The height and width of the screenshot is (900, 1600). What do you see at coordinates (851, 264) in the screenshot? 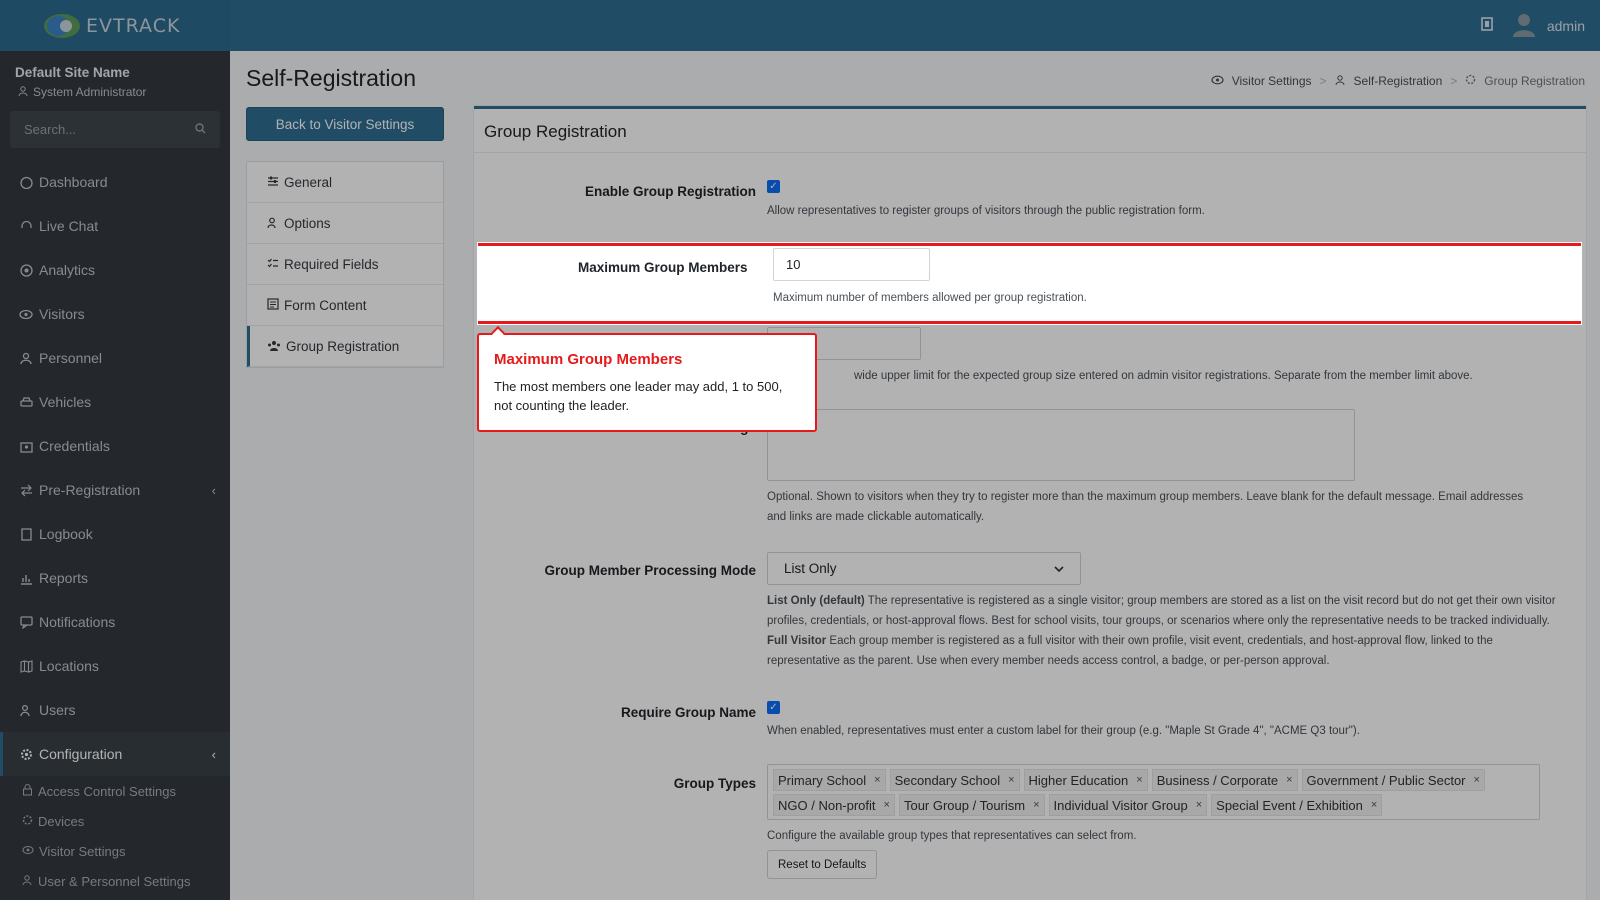
I see `max-group-members-input: 10` at bounding box center [851, 264].